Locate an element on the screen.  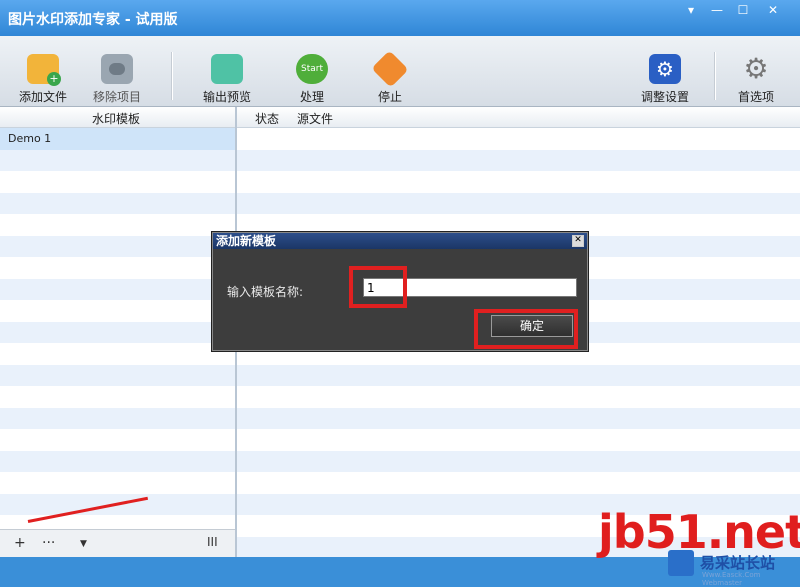
watermark-brand: jb51.net is located at coordinates (699, 532).